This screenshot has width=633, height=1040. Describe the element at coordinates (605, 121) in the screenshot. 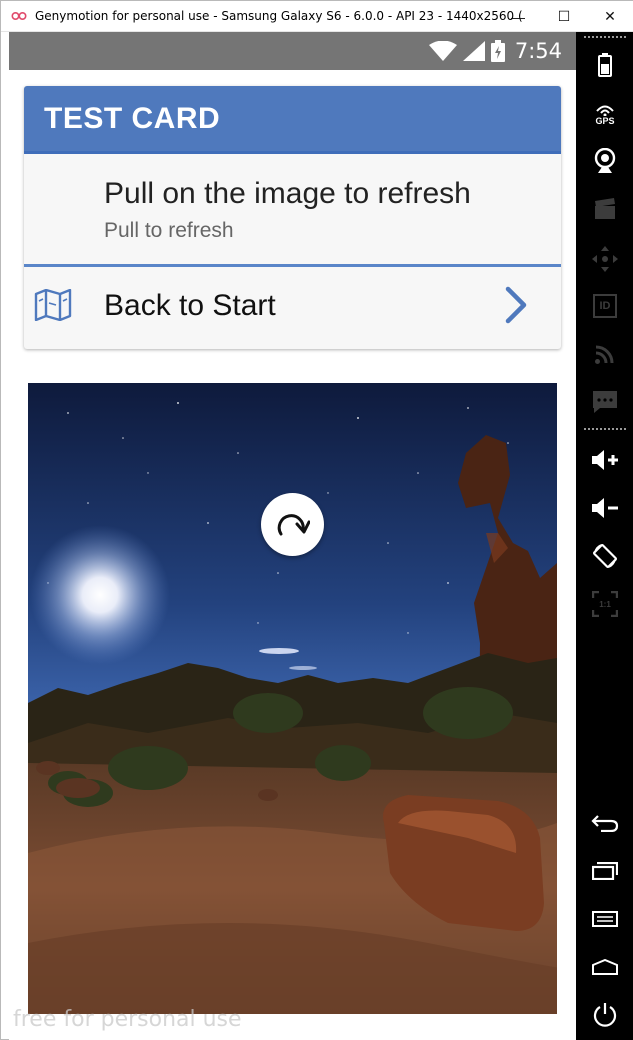

I see `gps-label: GPS` at that location.